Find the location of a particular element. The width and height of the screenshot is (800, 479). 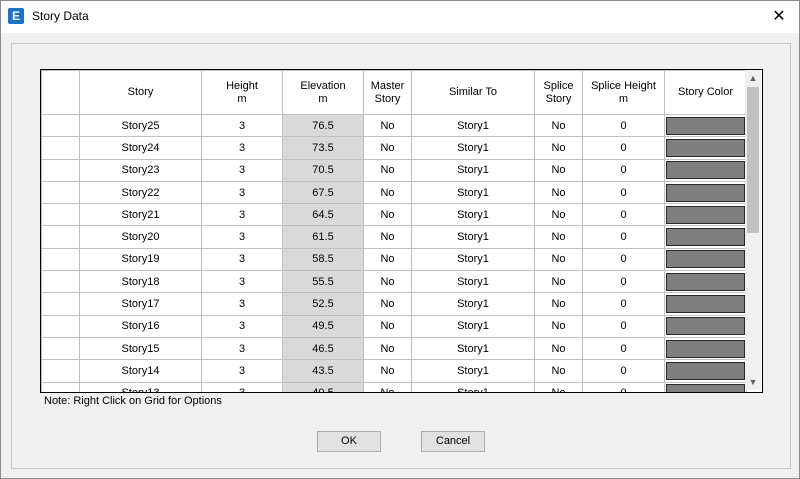

cell-story: Story17 is located at coordinates (140, 304).